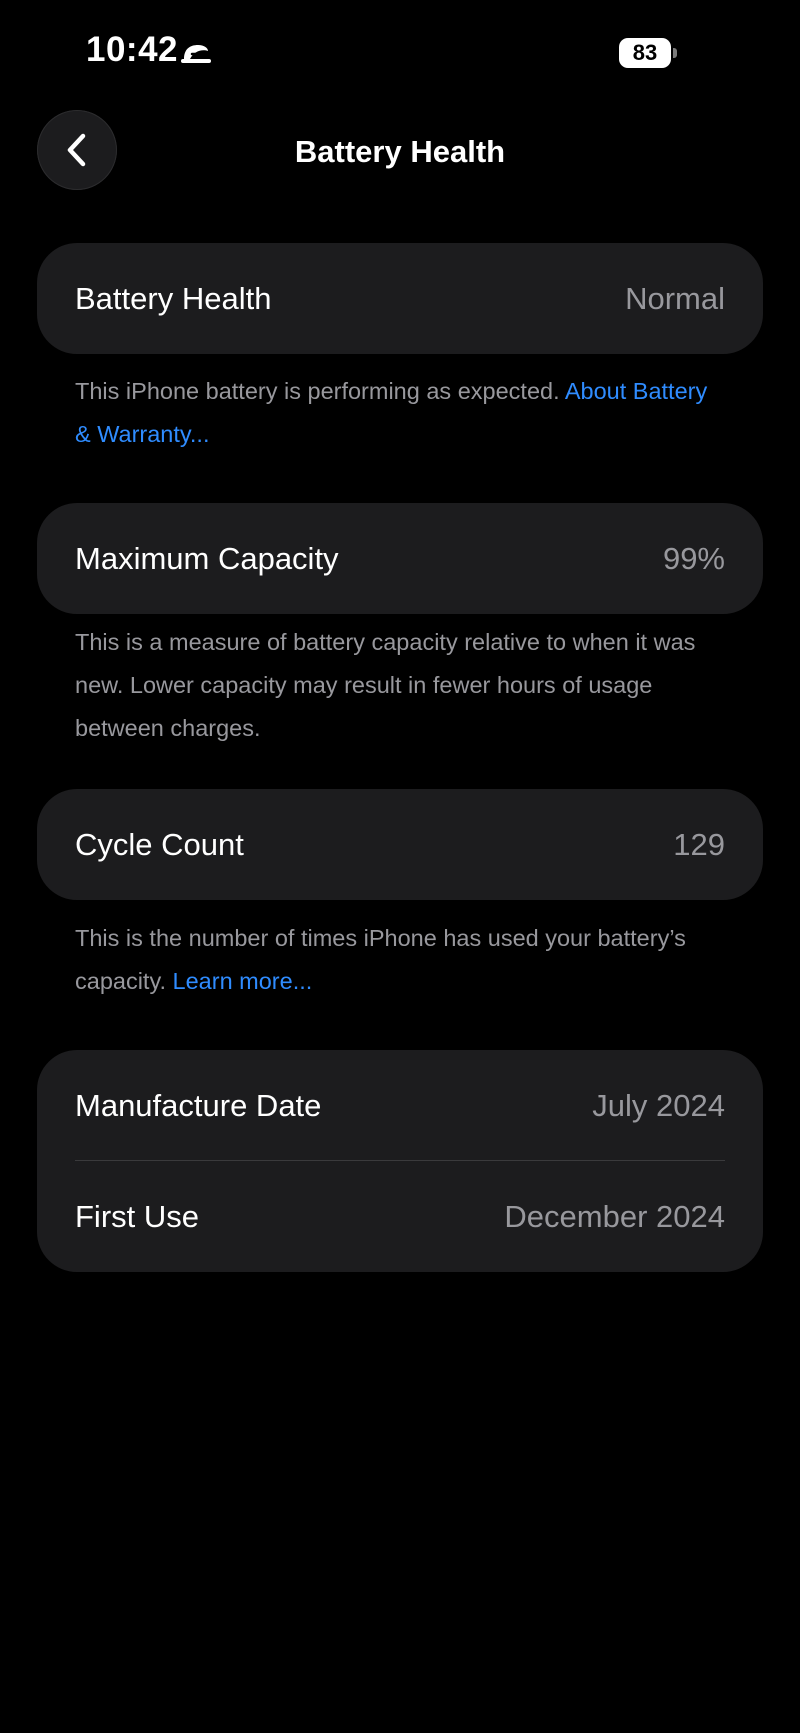 The height and width of the screenshot is (1733, 800). Describe the element at coordinates (137, 1216) in the screenshot. I see `first-use-label: First Use` at that location.